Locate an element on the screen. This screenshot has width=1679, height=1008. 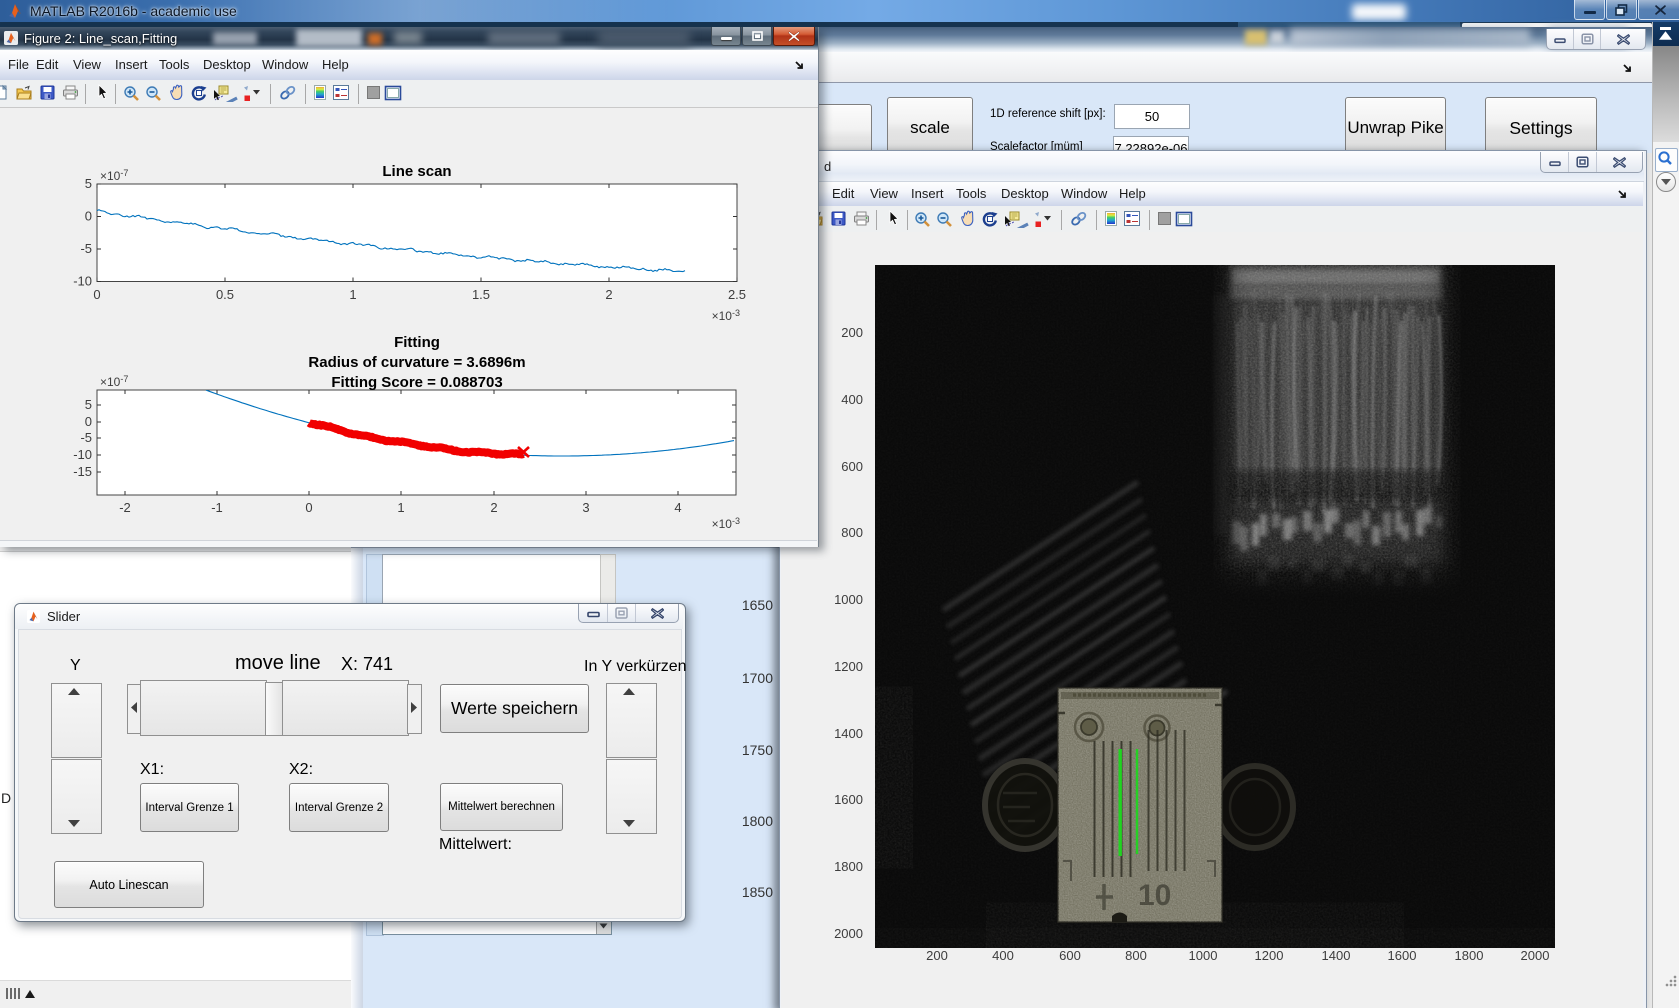
svg-text: Fitting is located at coordinates (417, 342).